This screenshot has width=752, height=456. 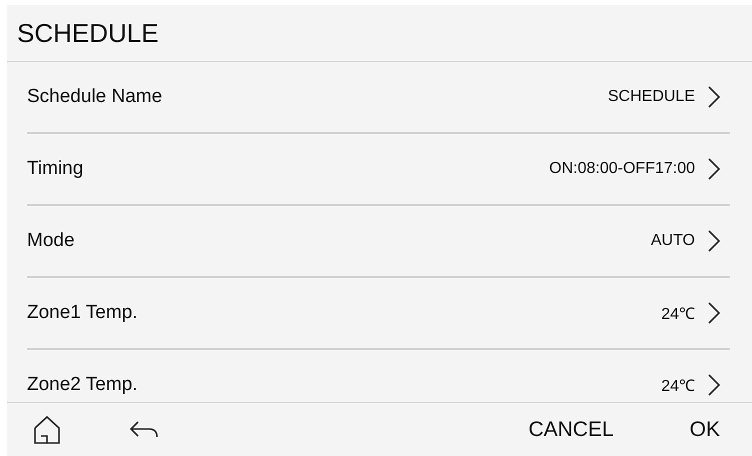 I want to click on setting-label: Timing, so click(x=55, y=169).